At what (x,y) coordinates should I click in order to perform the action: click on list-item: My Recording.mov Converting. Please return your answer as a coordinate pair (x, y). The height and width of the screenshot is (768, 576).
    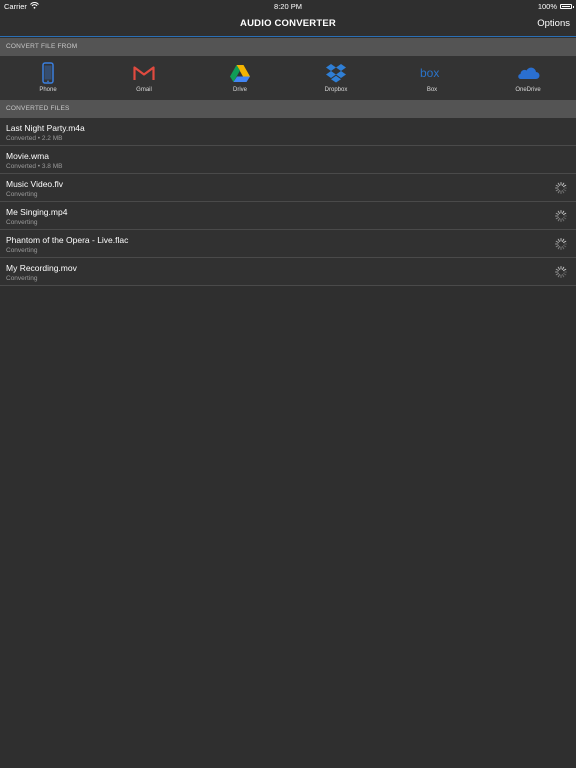
    Looking at the image, I should click on (288, 272).